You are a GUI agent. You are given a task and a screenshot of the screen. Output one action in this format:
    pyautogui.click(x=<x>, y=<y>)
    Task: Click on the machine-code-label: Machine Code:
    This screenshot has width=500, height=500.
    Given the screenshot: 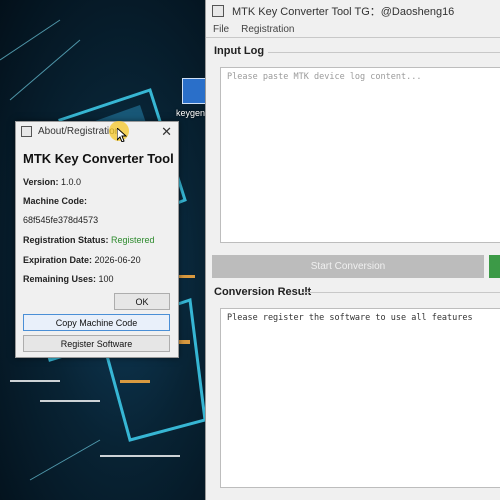 What is the action you would take?
    pyautogui.click(x=55, y=201)
    